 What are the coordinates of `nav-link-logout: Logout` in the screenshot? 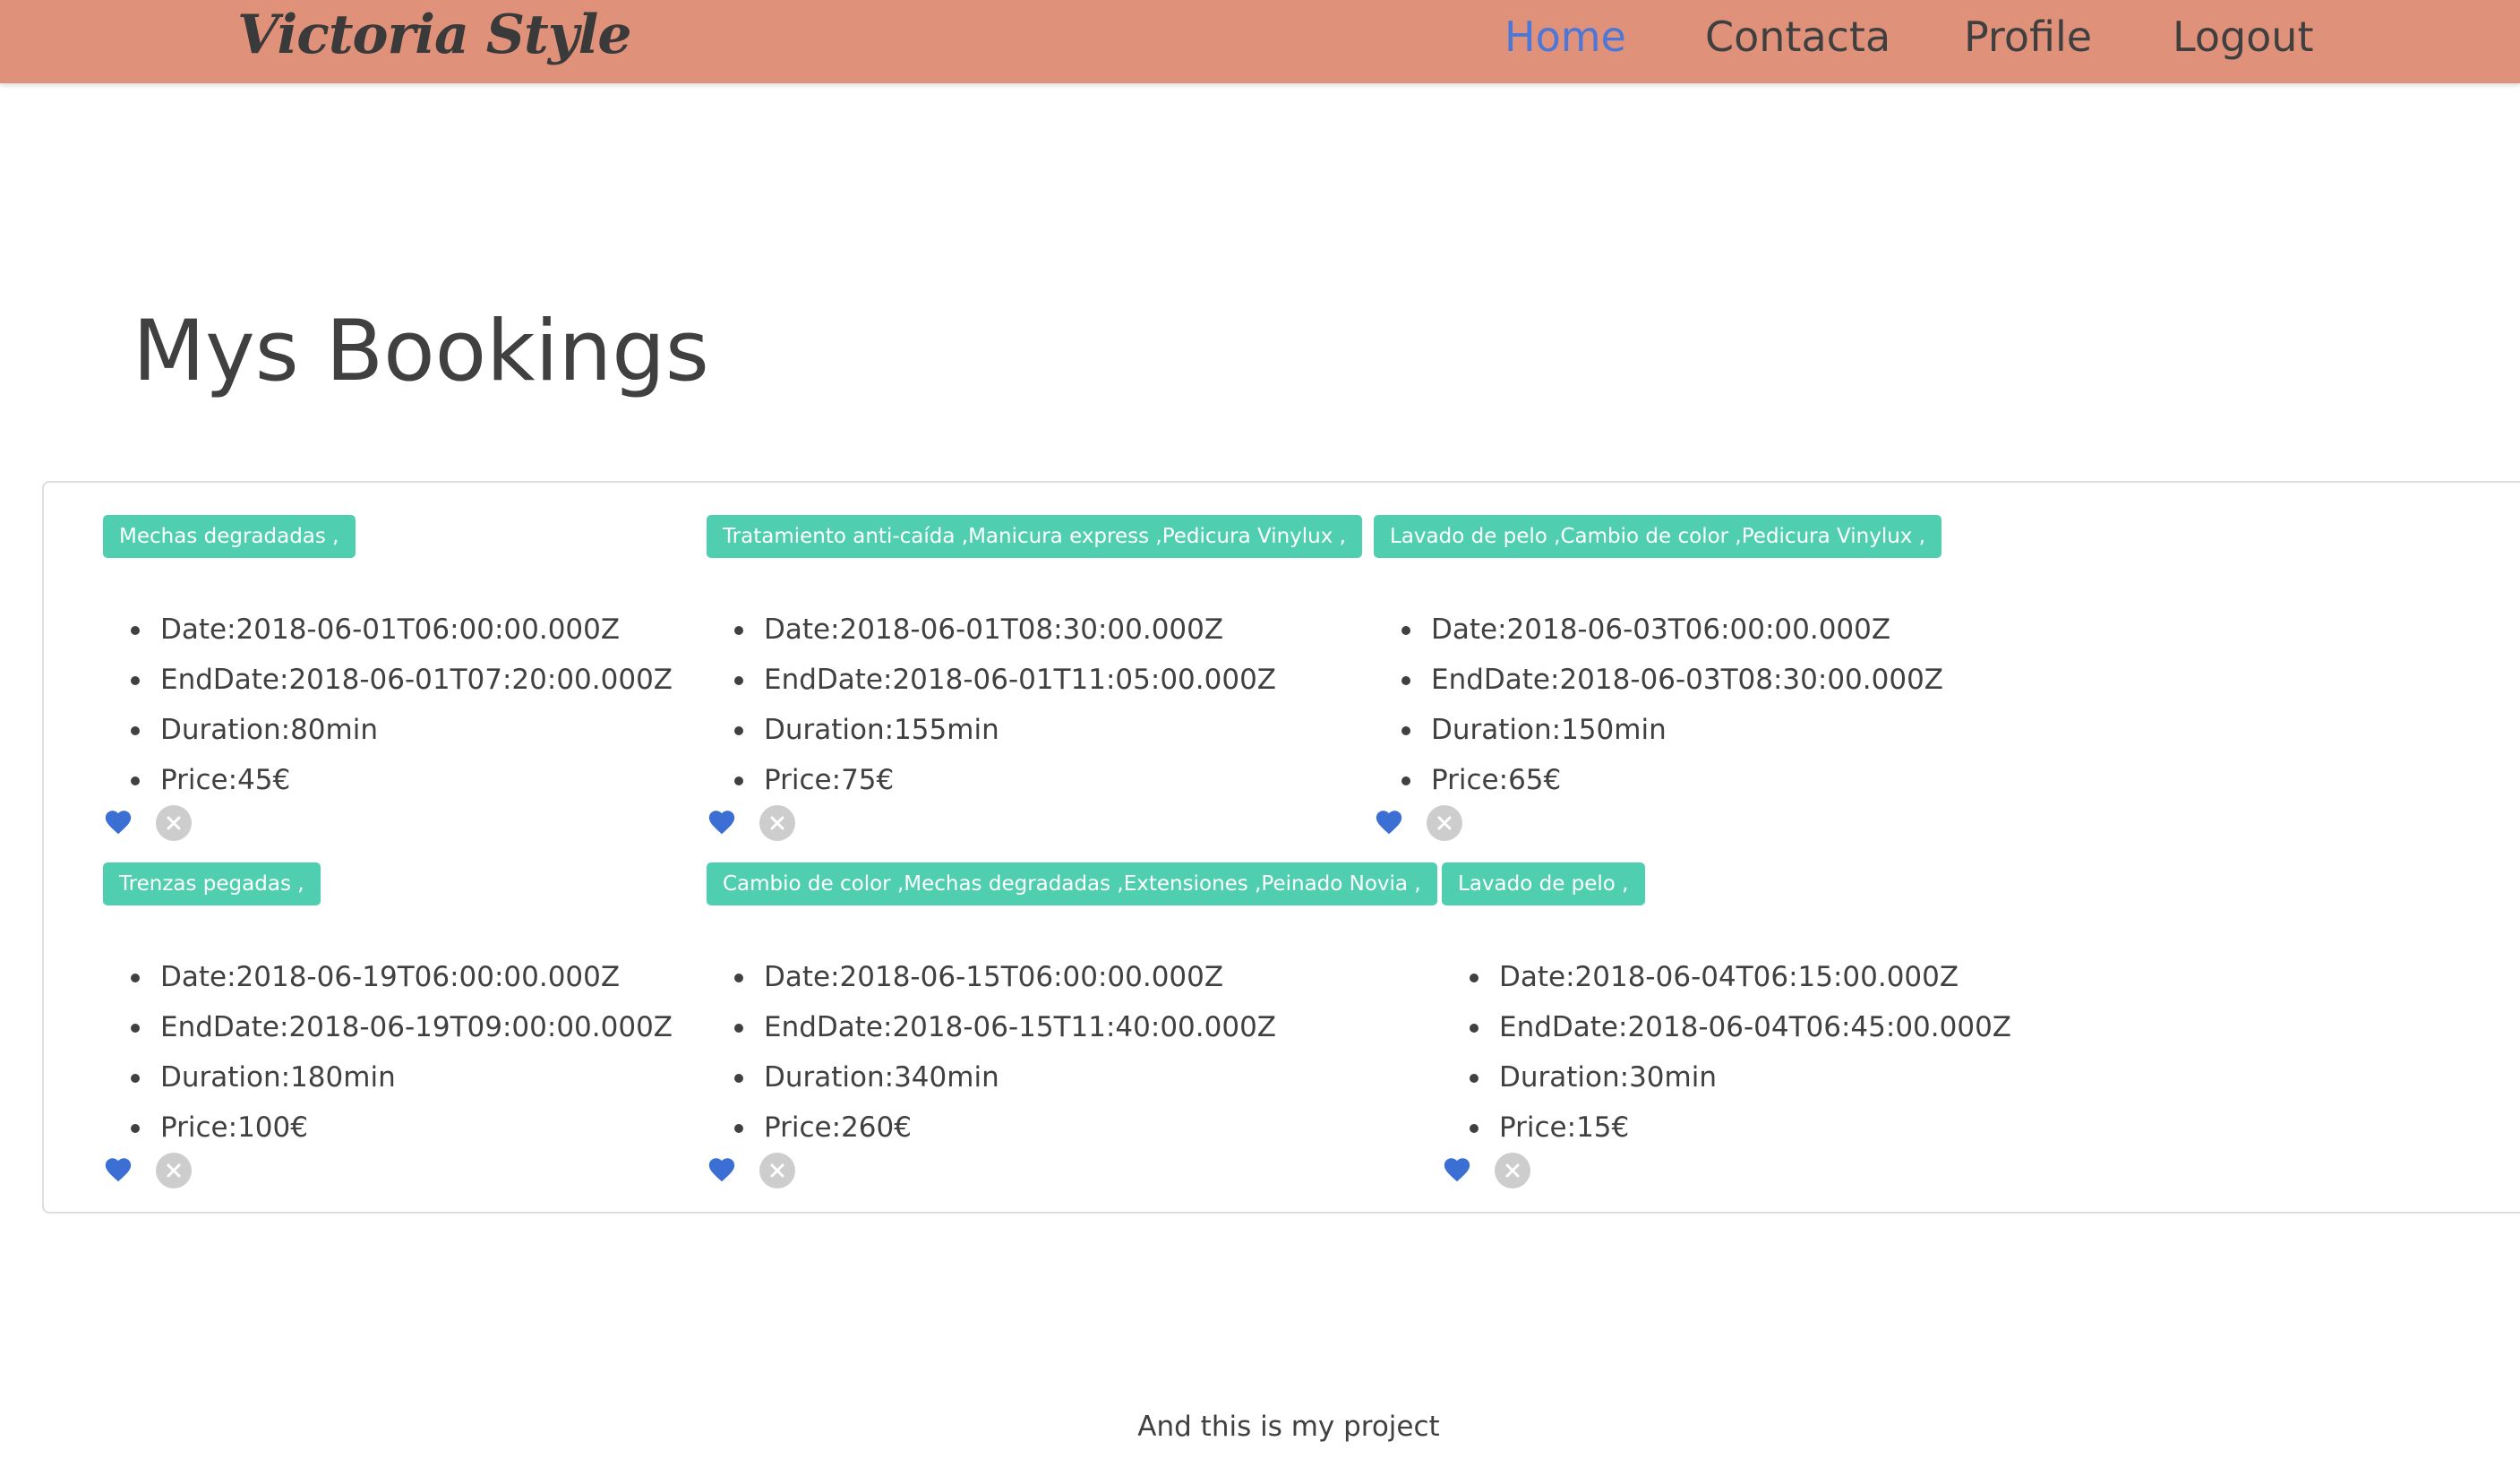 It's located at (2243, 37).